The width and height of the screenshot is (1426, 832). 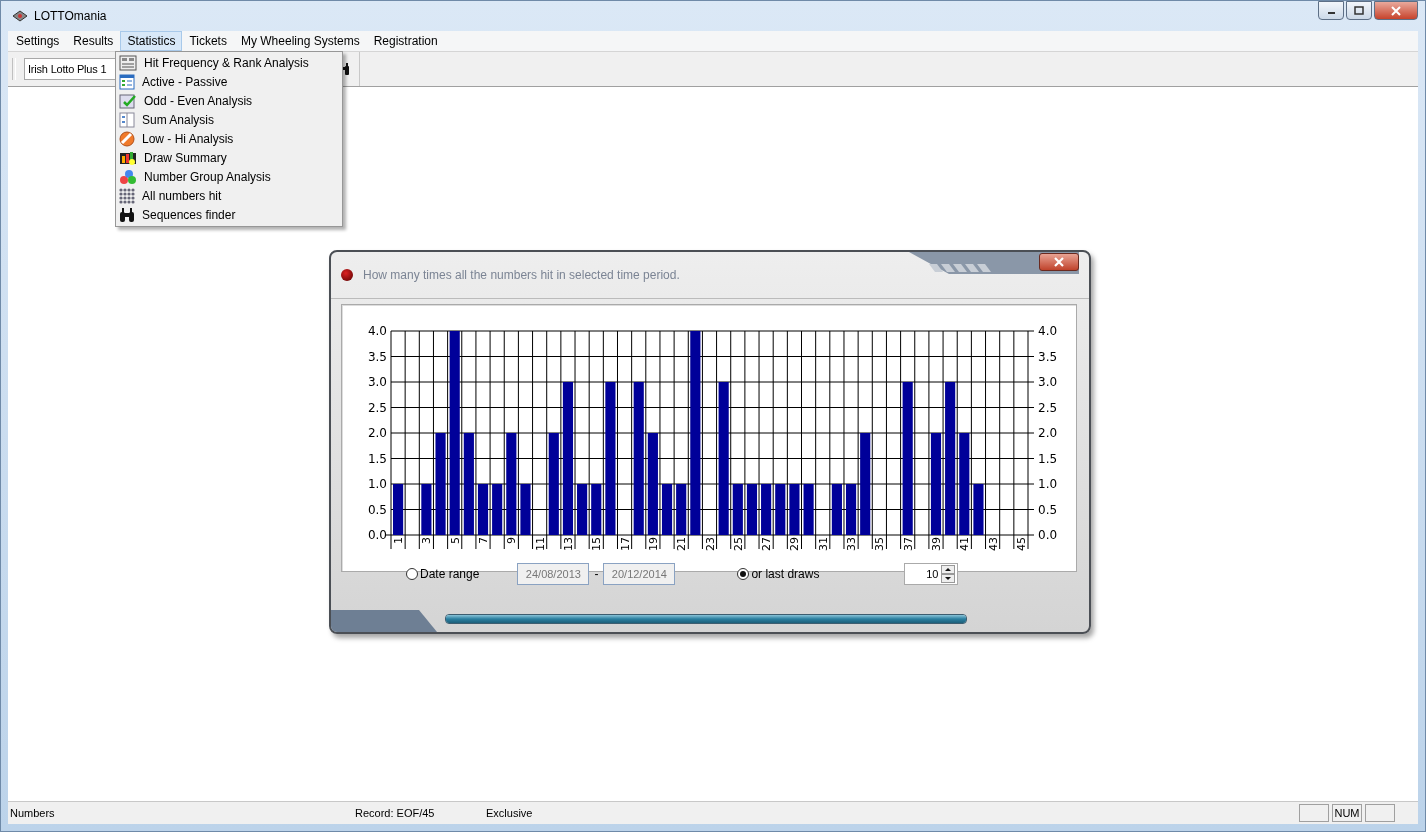 What do you see at coordinates (965, 544) in the screenshot?
I see `x-axis-label: 41` at bounding box center [965, 544].